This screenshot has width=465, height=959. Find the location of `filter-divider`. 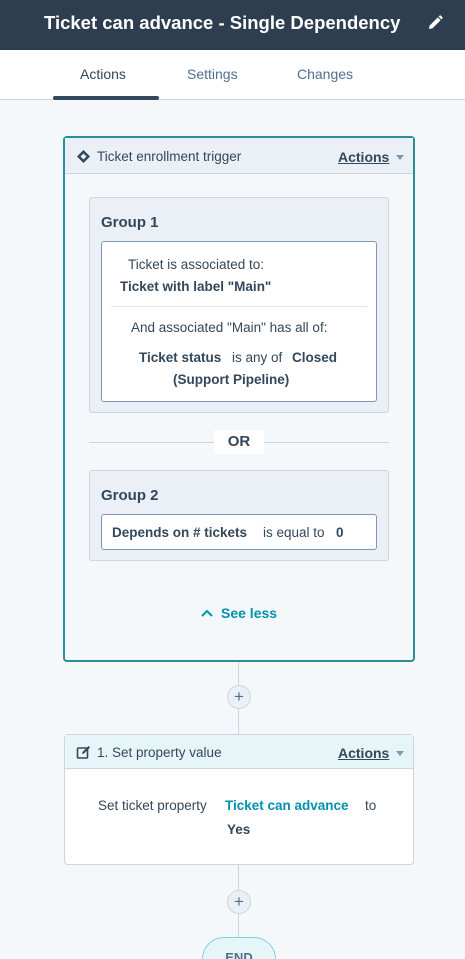

filter-divider is located at coordinates (239, 306).